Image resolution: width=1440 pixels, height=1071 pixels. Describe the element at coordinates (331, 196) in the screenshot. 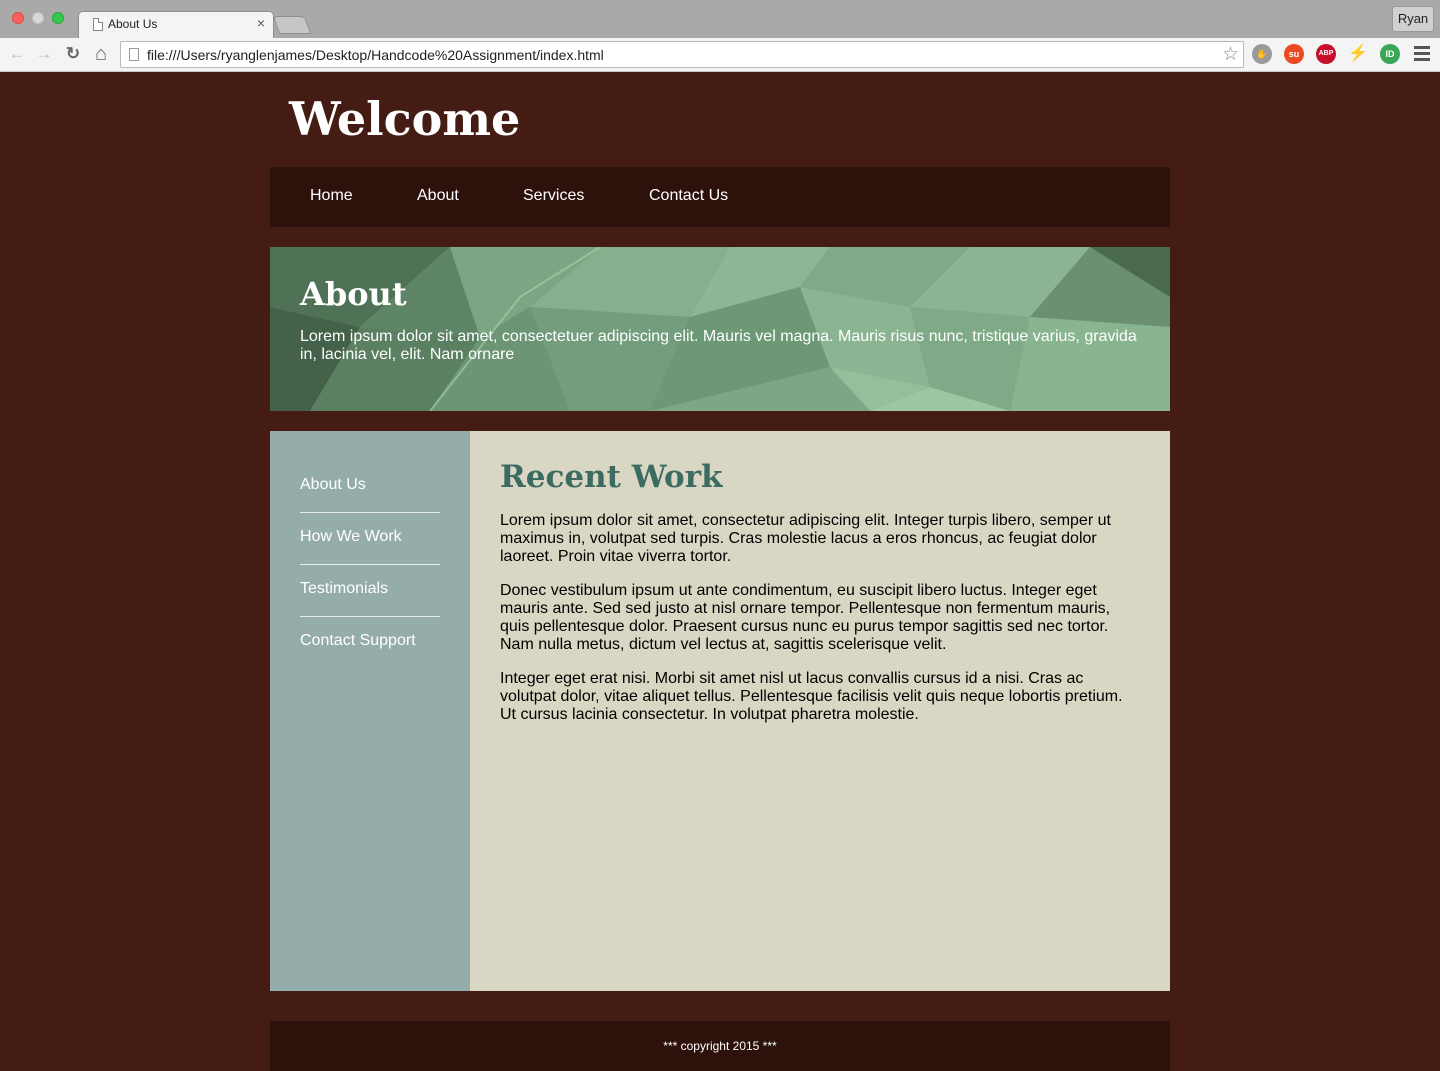

I see `nav-home-link: Home` at that location.